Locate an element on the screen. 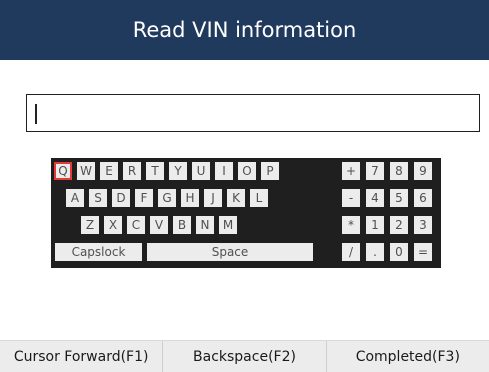  cursor-forward-button: Cursor Forward(F1) is located at coordinates (81, 356).